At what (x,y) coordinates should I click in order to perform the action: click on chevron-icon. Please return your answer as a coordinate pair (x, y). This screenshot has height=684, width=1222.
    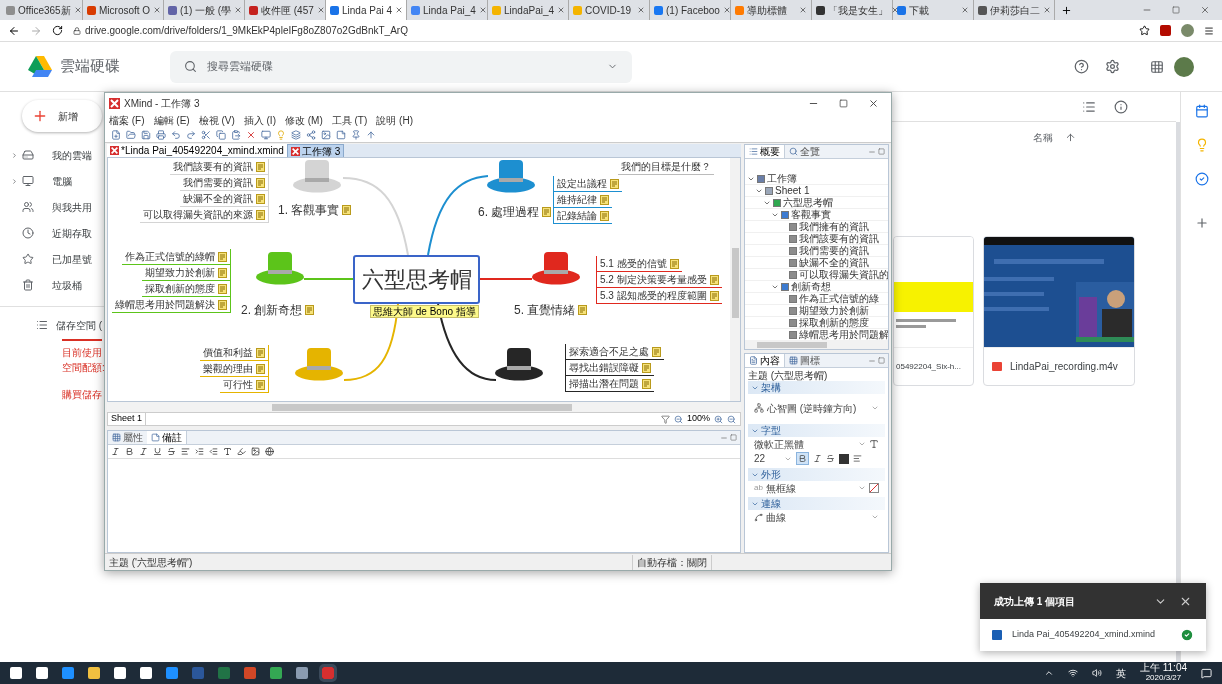
    Looking at the image, I should click on (1048, 673).